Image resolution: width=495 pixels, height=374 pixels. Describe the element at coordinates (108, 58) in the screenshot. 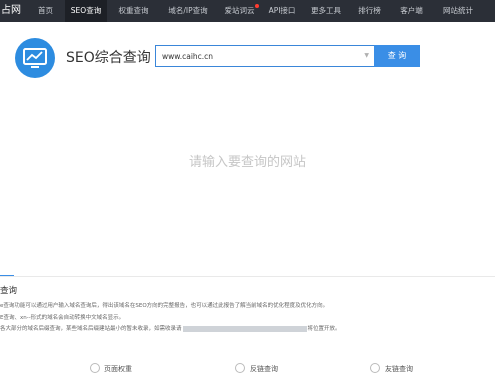

I see `page-title: SEO综合查询` at that location.